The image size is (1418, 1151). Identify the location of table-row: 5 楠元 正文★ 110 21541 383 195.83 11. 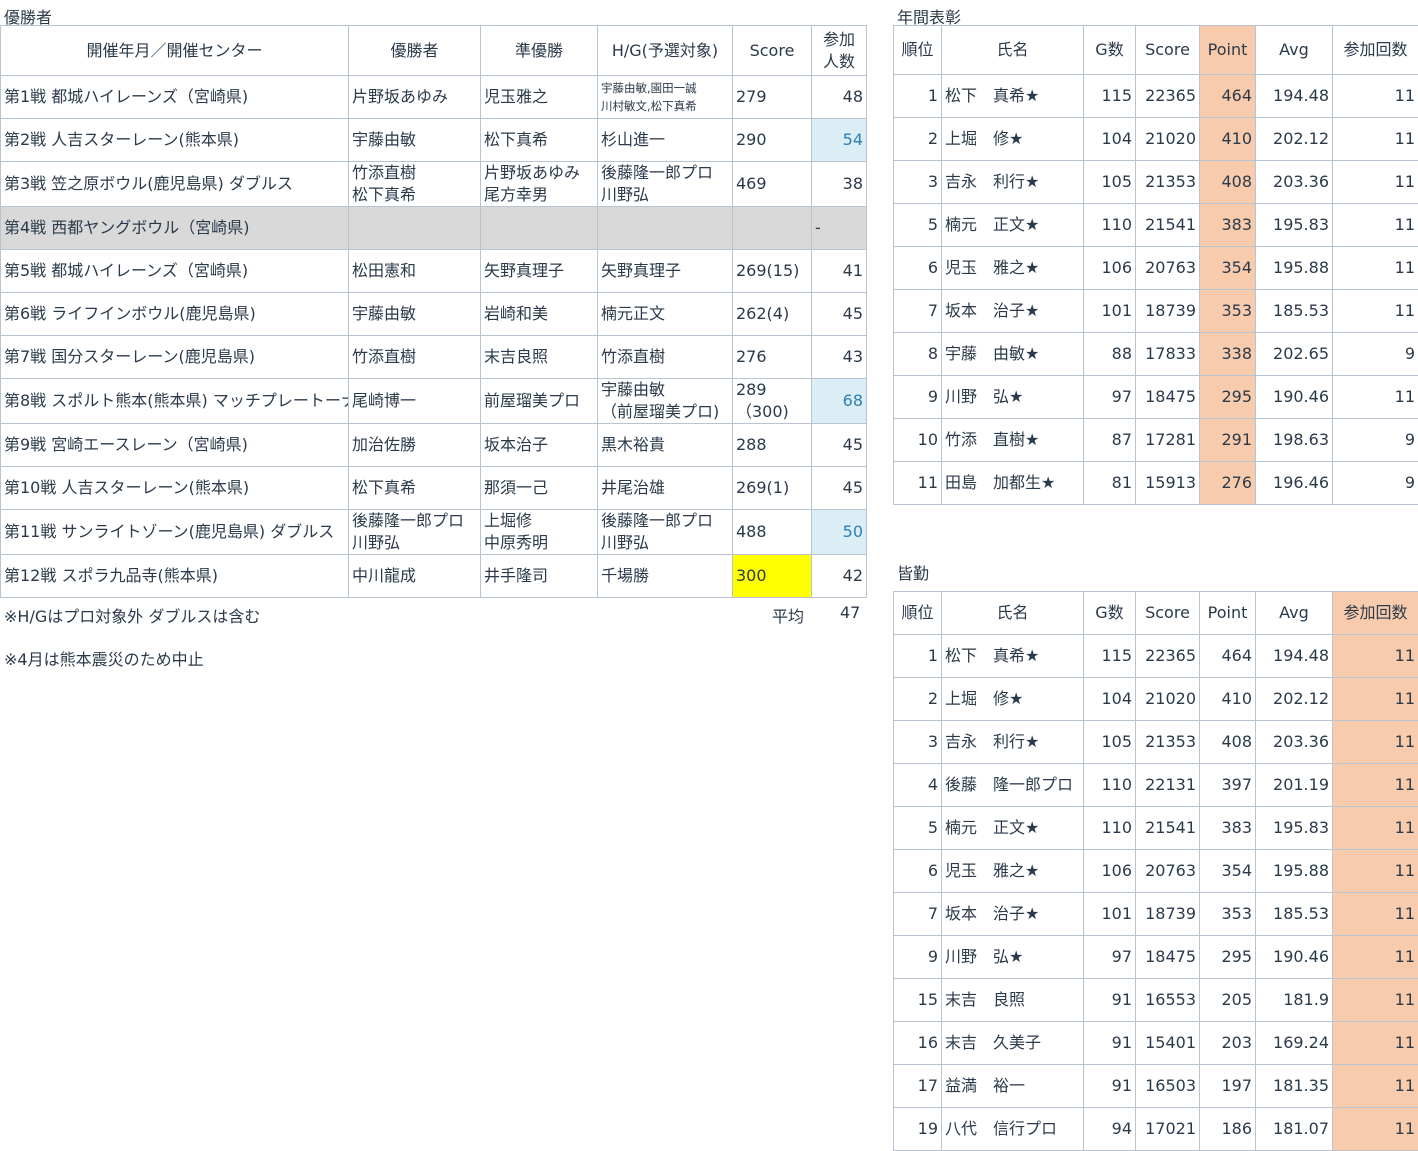
(1155, 828).